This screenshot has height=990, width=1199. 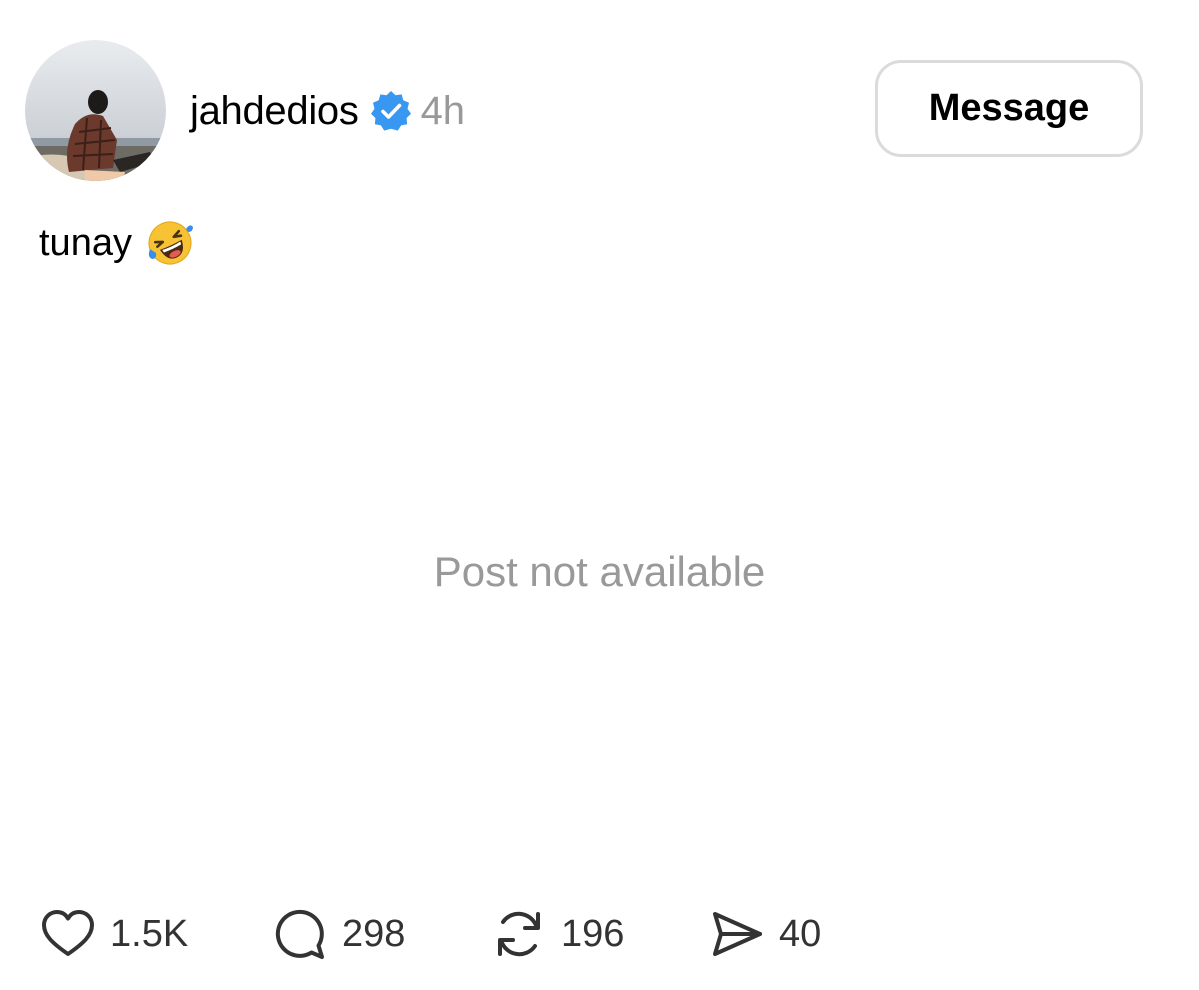 I want to click on post-header: jahdedios 4h, so click(x=327, y=111).